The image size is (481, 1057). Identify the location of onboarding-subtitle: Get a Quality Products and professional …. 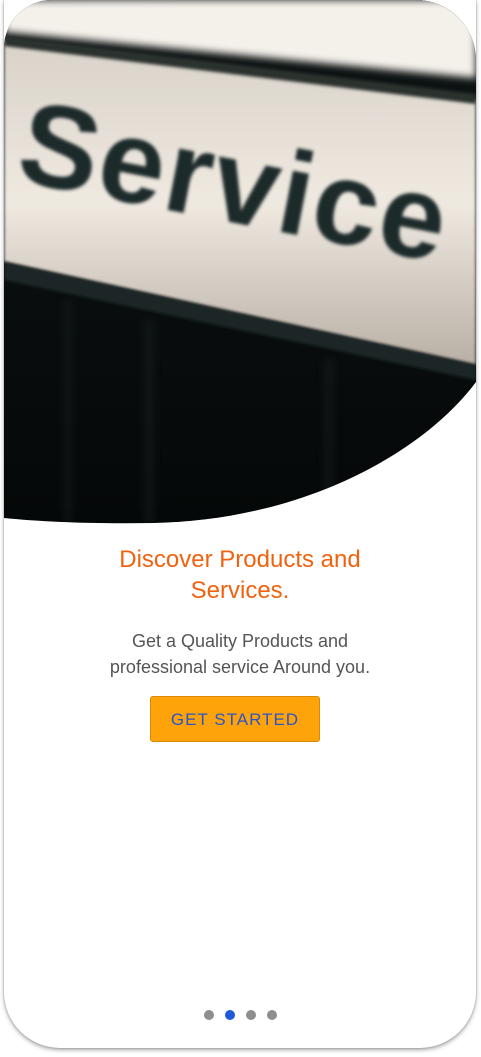
(240, 654).